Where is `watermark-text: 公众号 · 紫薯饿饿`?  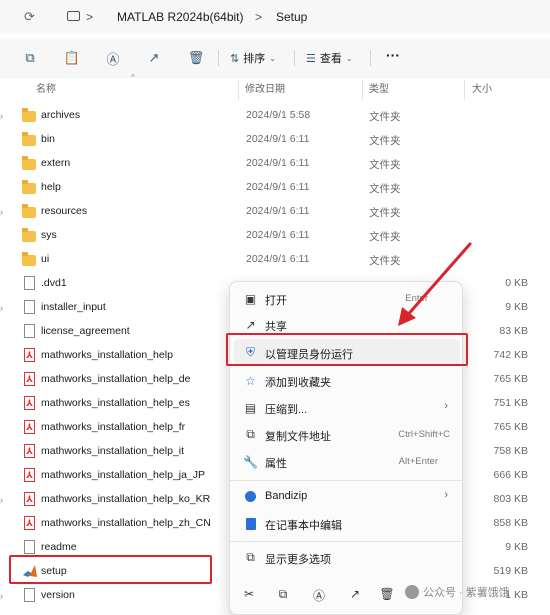
watermark-text: 公众号 · 紫薯饿饿 is located at coordinates (466, 593).